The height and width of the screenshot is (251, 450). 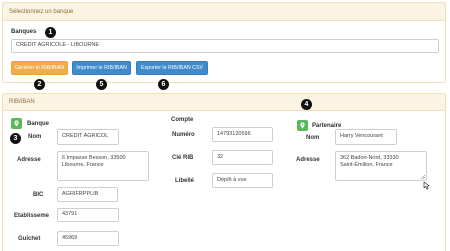 What do you see at coordinates (242, 134) in the screenshot?
I see `numero-field: 14793120596` at bounding box center [242, 134].